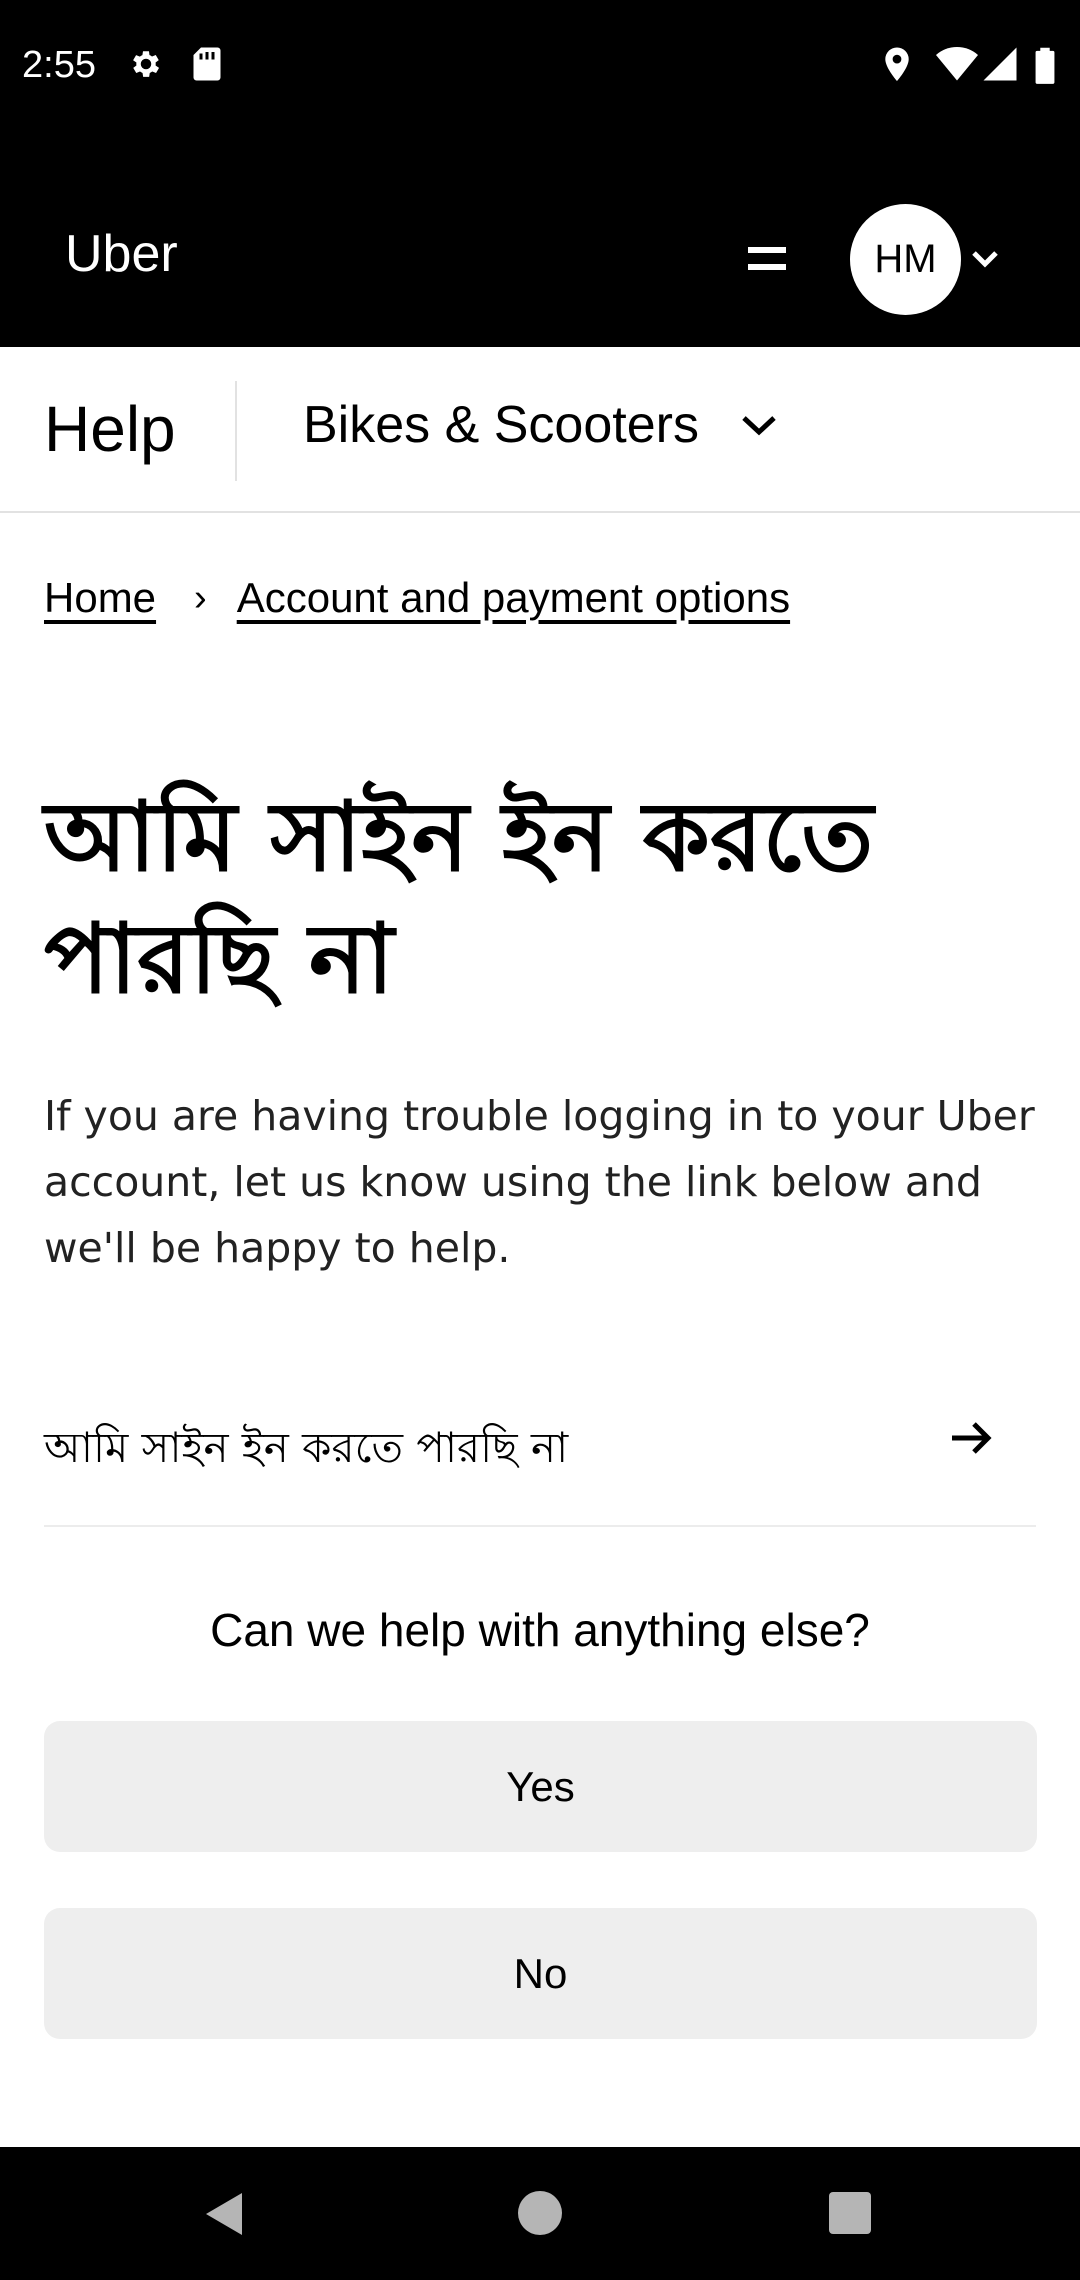  I want to click on category-select: Bikes & Scooters, so click(541, 425).